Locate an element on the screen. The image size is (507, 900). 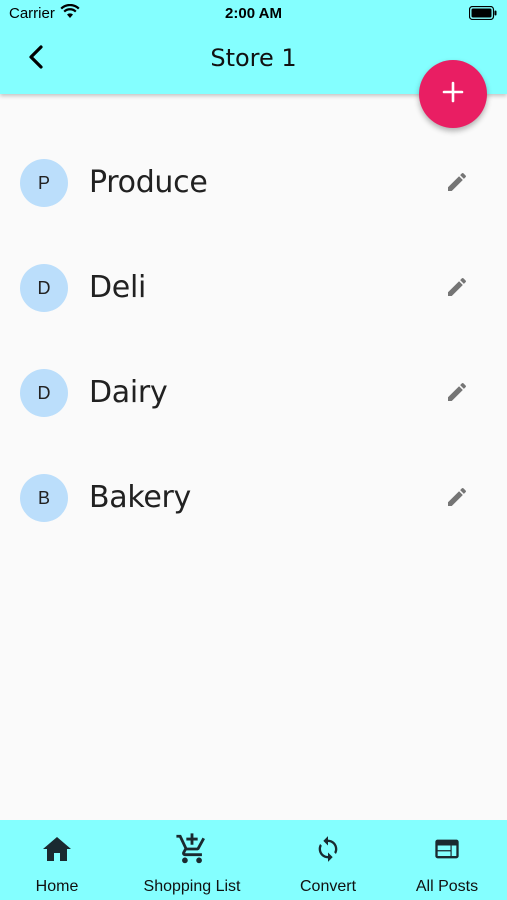
add-item-button is located at coordinates (453, 94).